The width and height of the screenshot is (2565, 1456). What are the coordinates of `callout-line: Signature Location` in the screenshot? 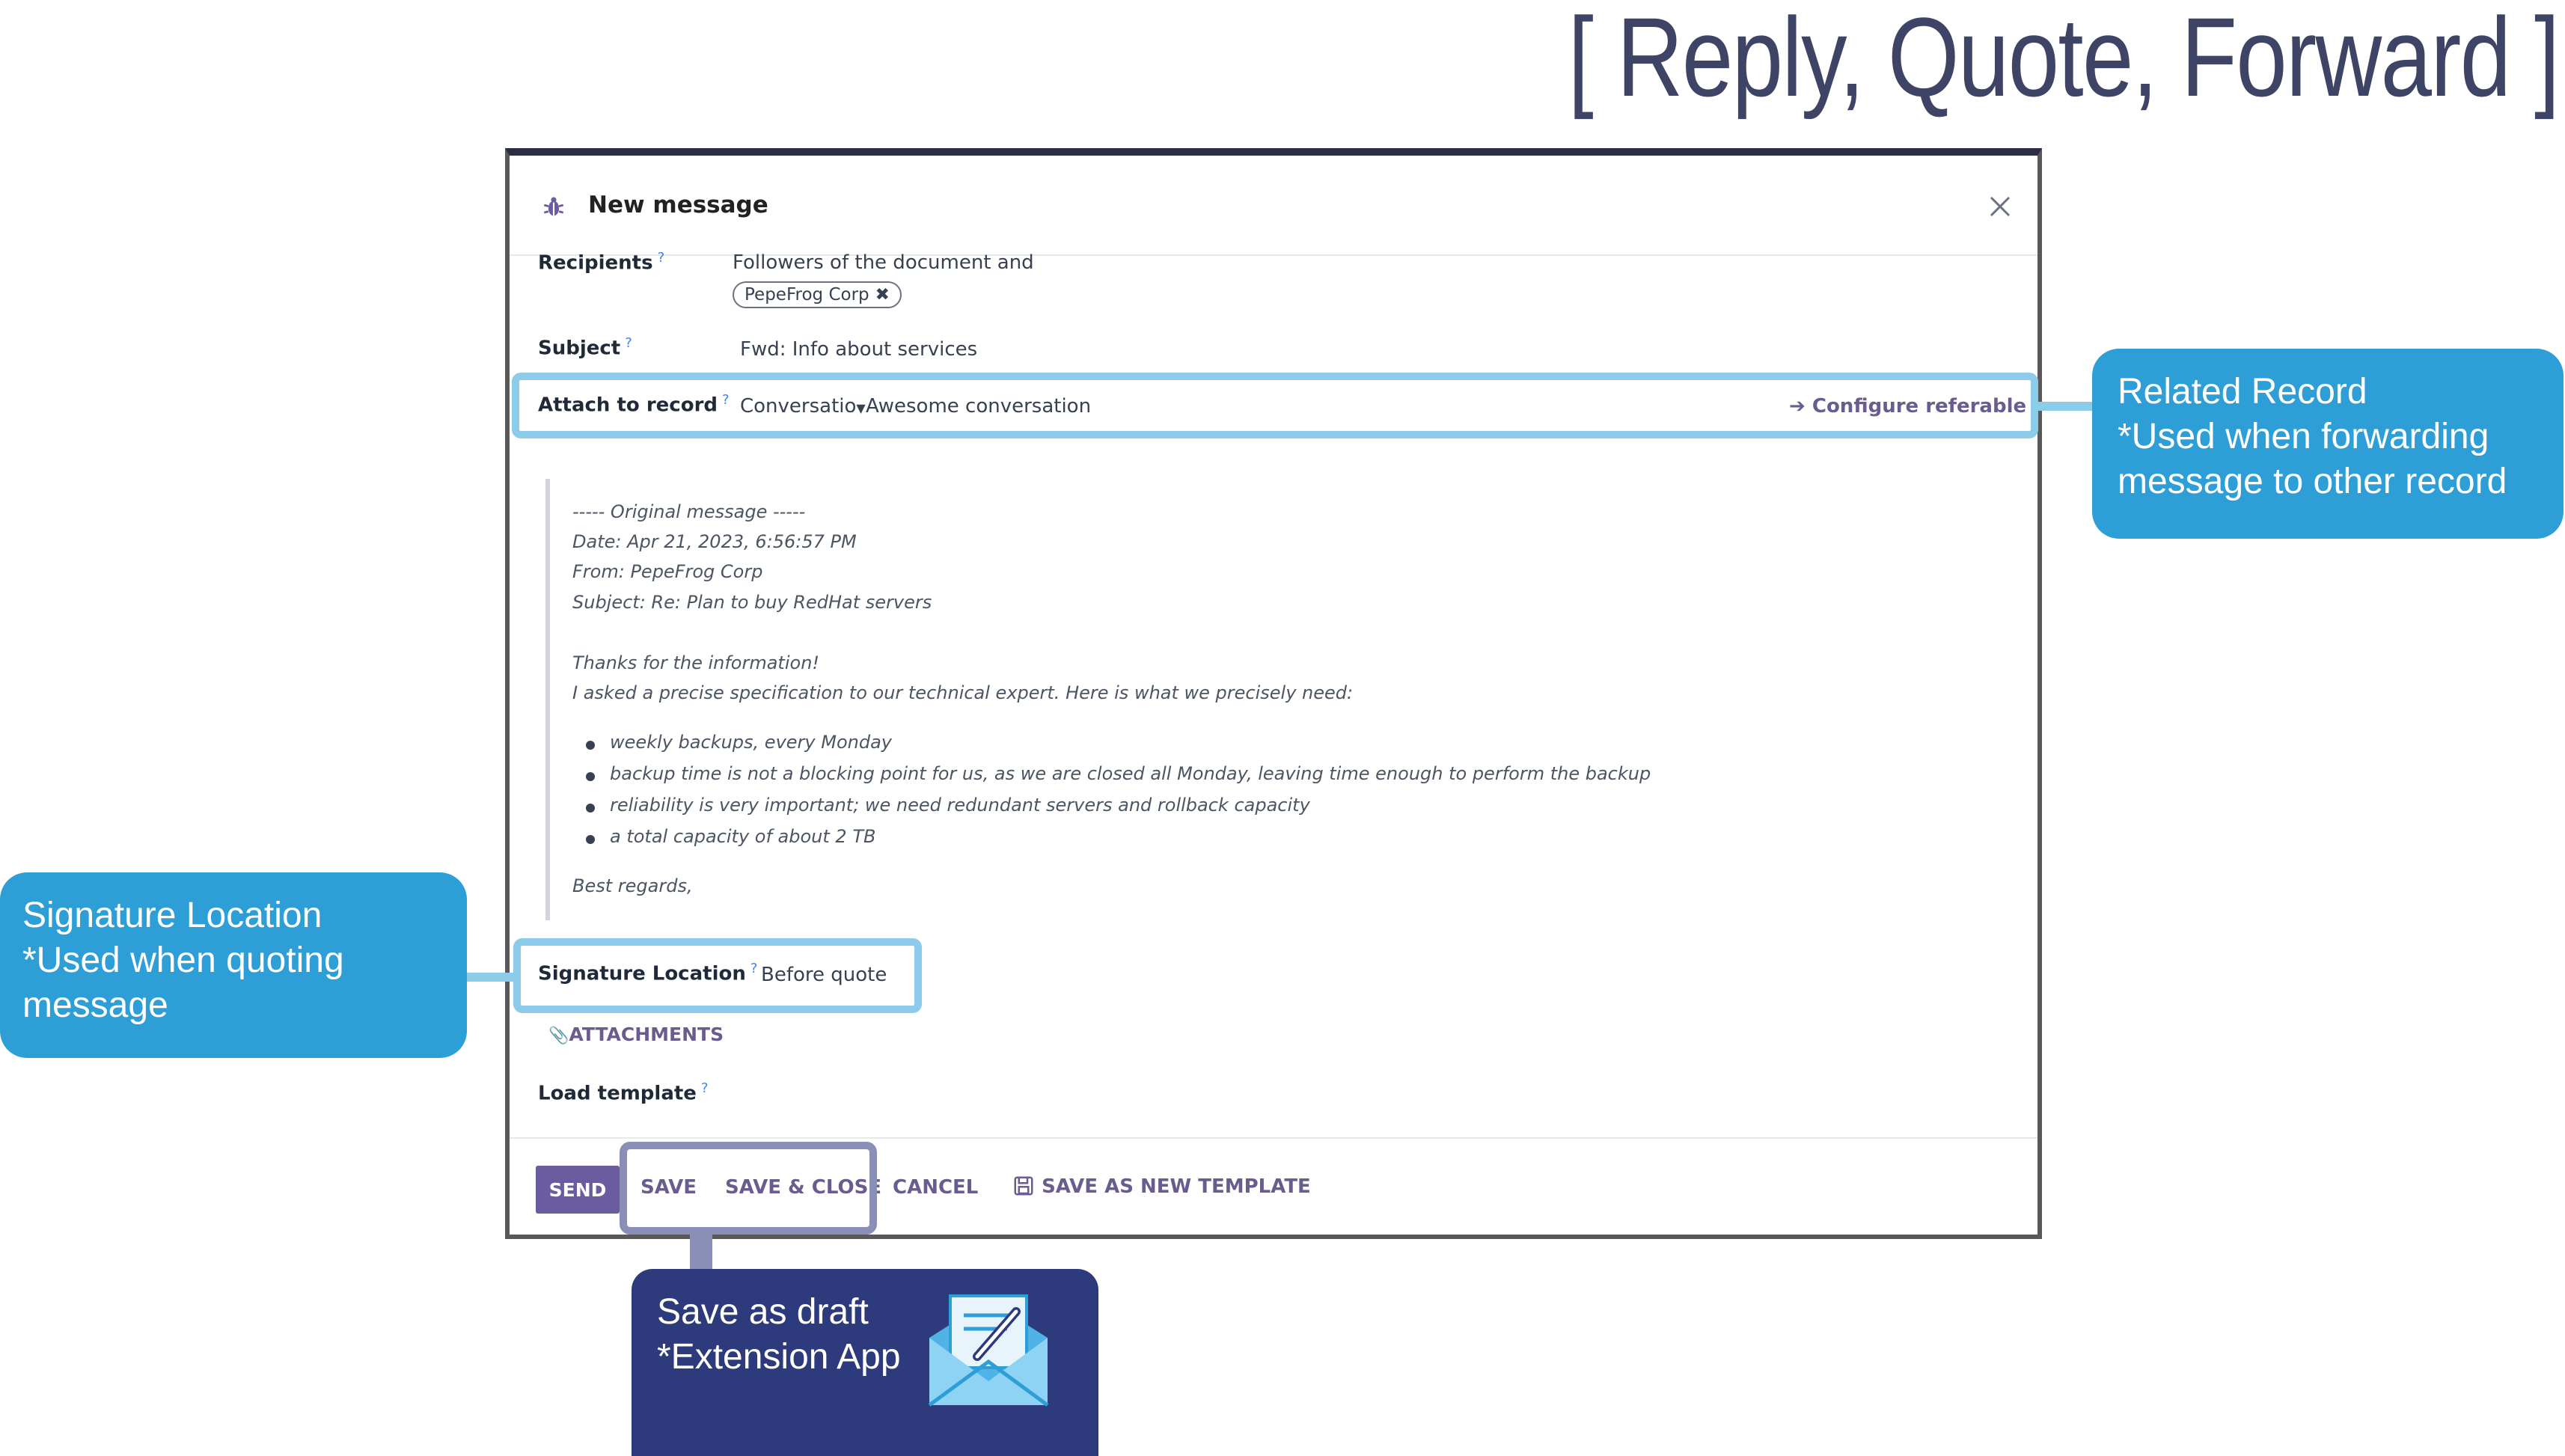 It's located at (172, 915).